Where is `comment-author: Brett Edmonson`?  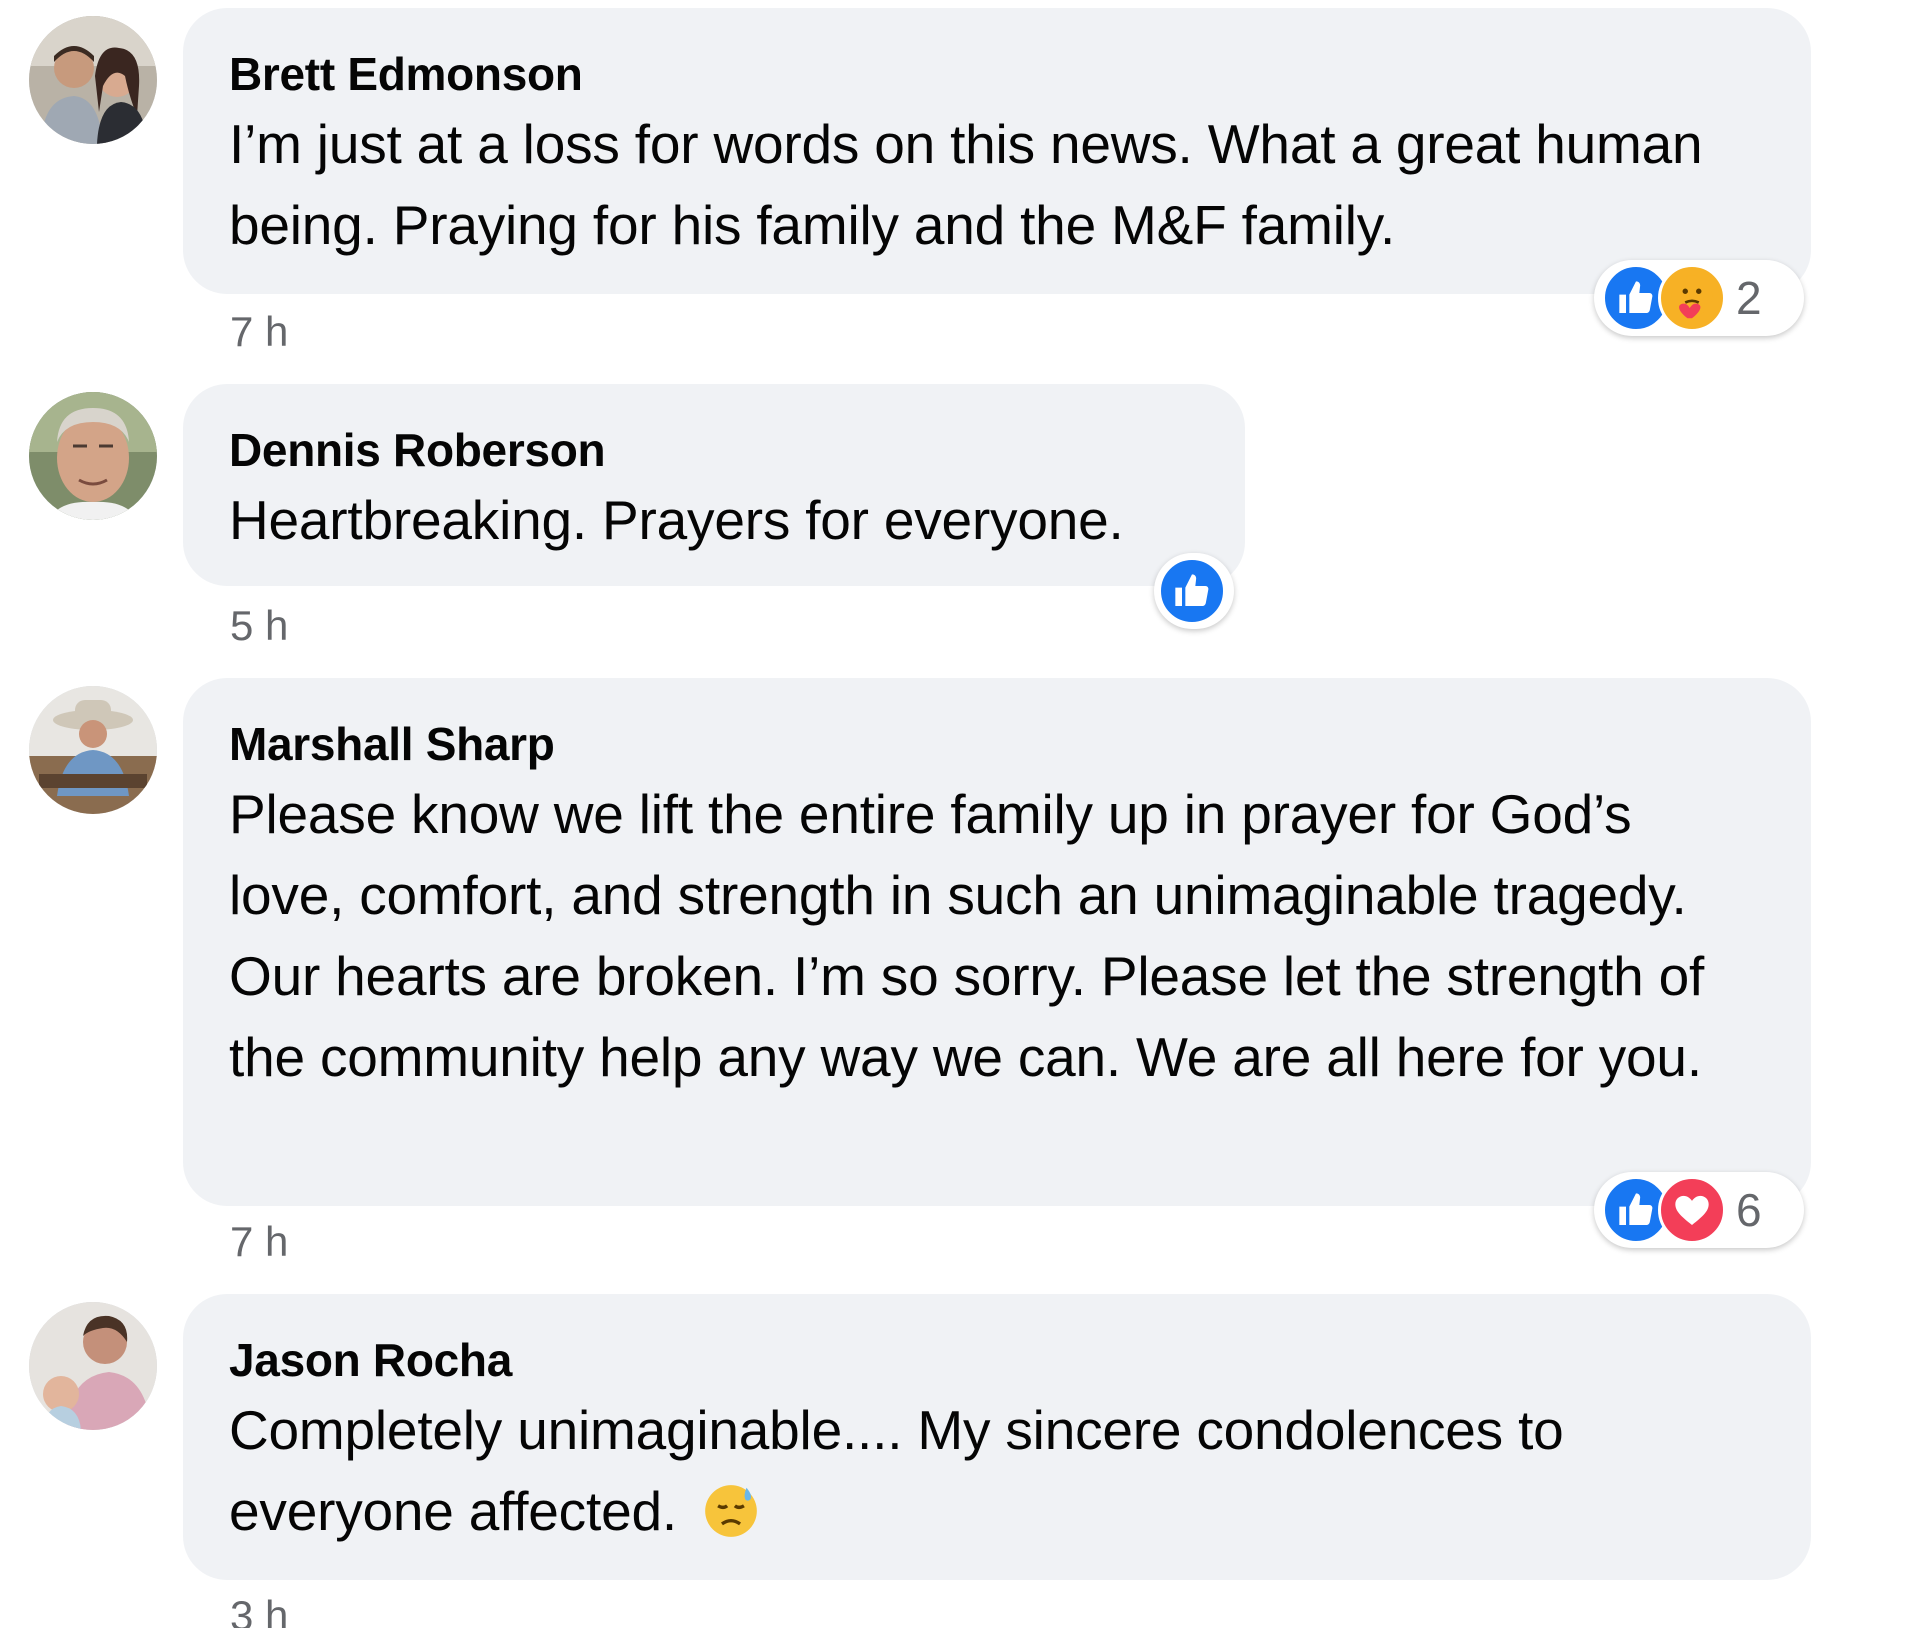 comment-author: Brett Edmonson is located at coordinates (997, 74).